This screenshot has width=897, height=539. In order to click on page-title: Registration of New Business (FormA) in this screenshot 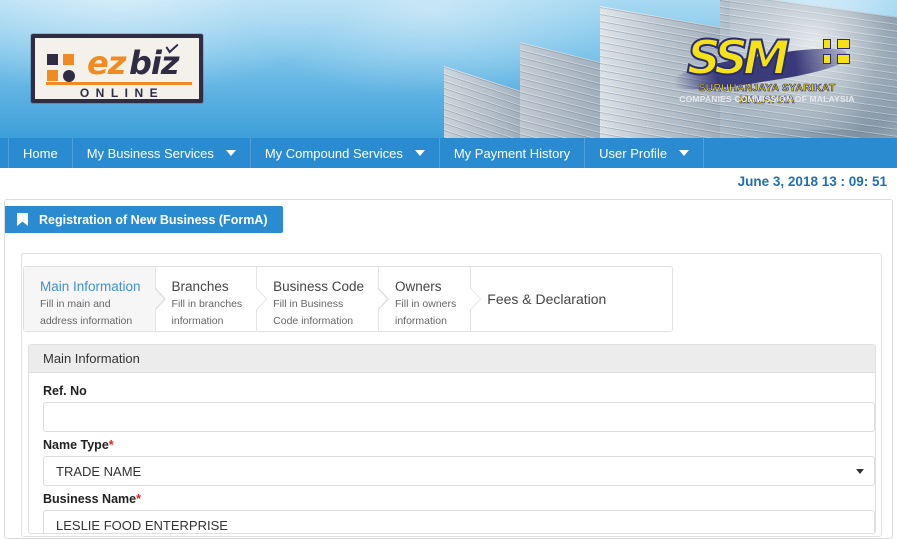, I will do `click(144, 219)`.